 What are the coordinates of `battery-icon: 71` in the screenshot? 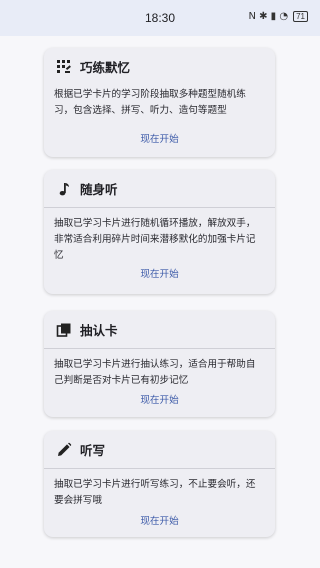 It's located at (300, 16).